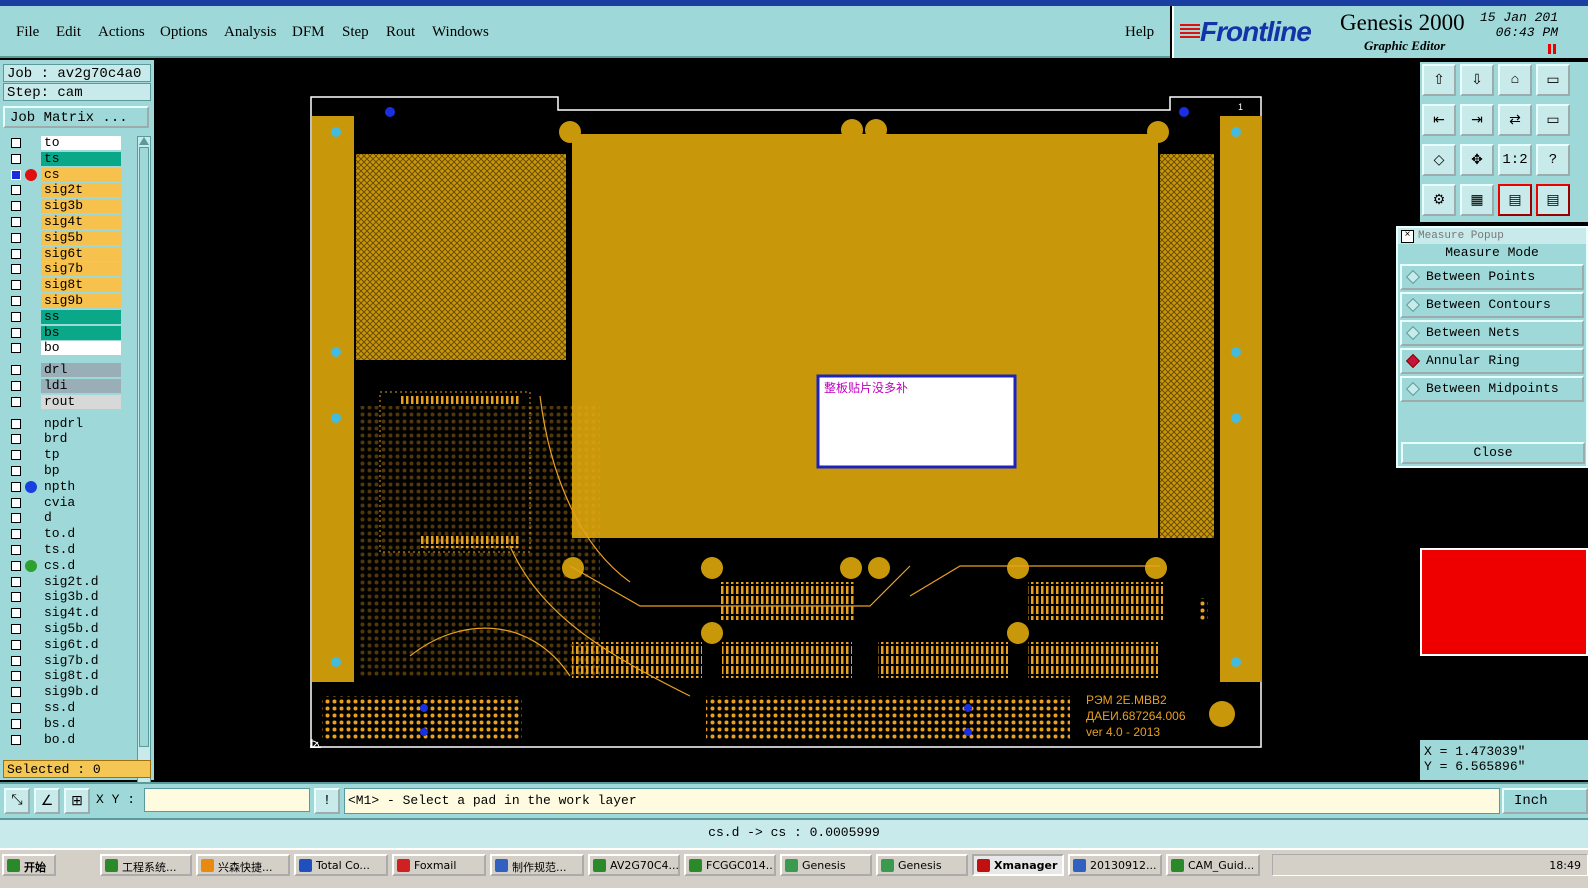 This screenshot has height=888, width=1588. Describe the element at coordinates (1407, 236) in the screenshot. I see `close-icon: ×` at that location.